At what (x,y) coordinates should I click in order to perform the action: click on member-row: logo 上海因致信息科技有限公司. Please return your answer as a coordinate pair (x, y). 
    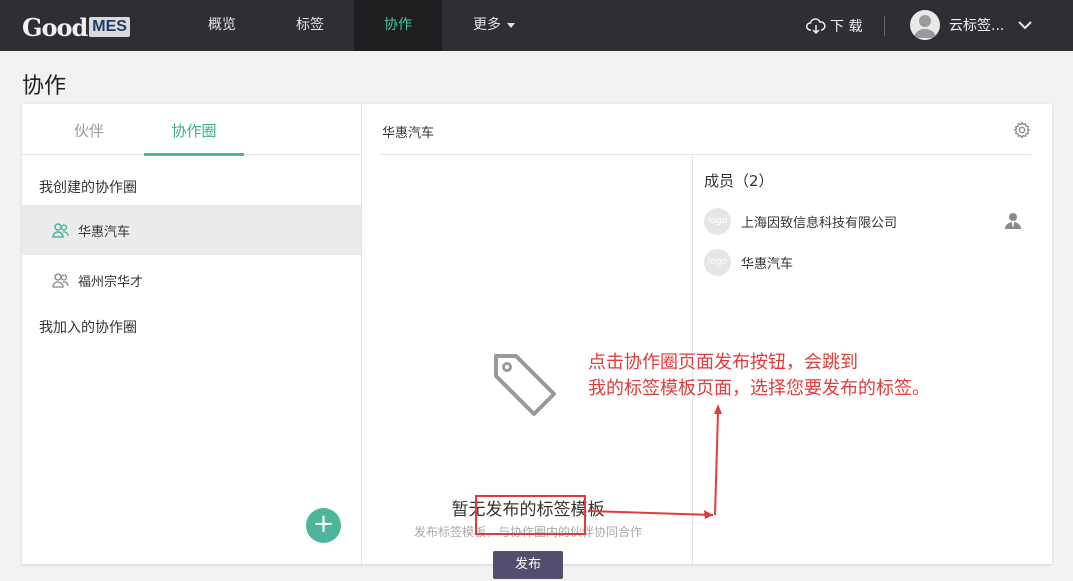
    Looking at the image, I should click on (863, 221).